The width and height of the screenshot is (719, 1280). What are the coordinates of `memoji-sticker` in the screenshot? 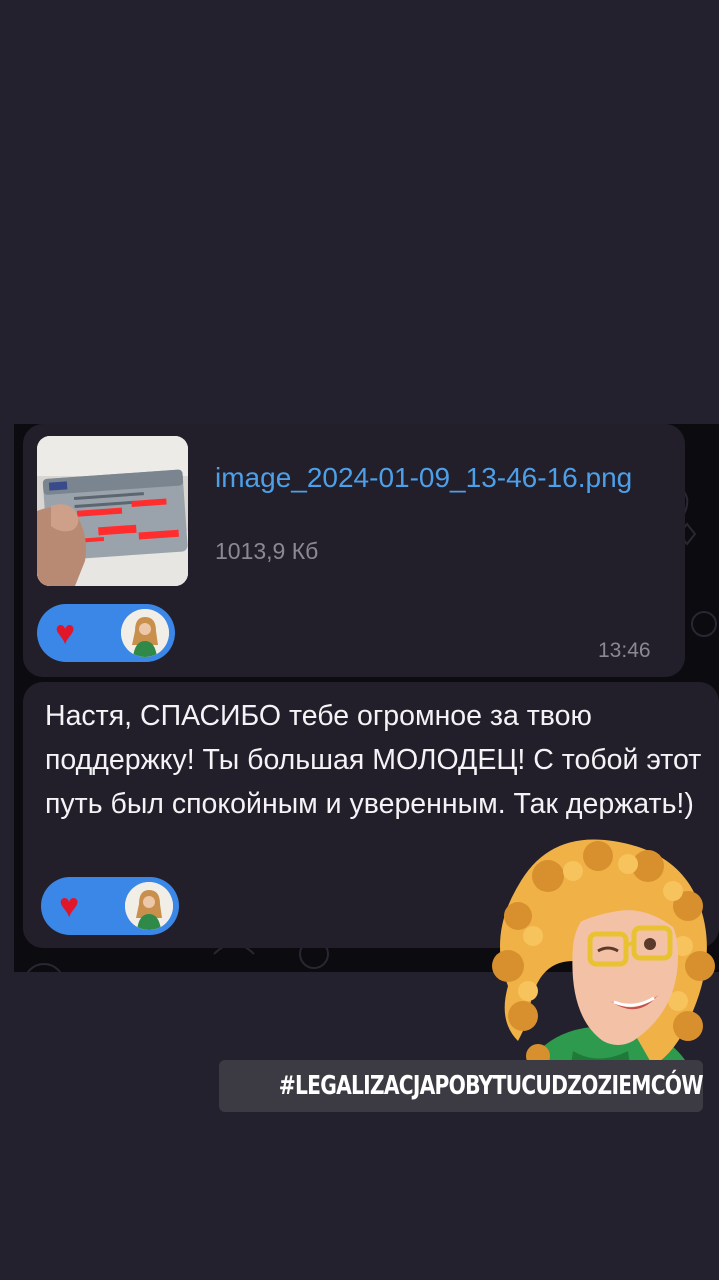 It's located at (603, 962).